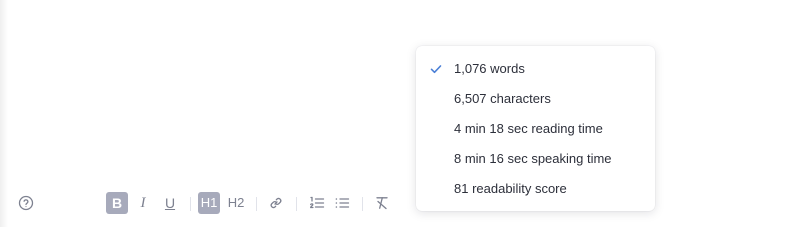  I want to click on ordered-list-button, so click(317, 203).